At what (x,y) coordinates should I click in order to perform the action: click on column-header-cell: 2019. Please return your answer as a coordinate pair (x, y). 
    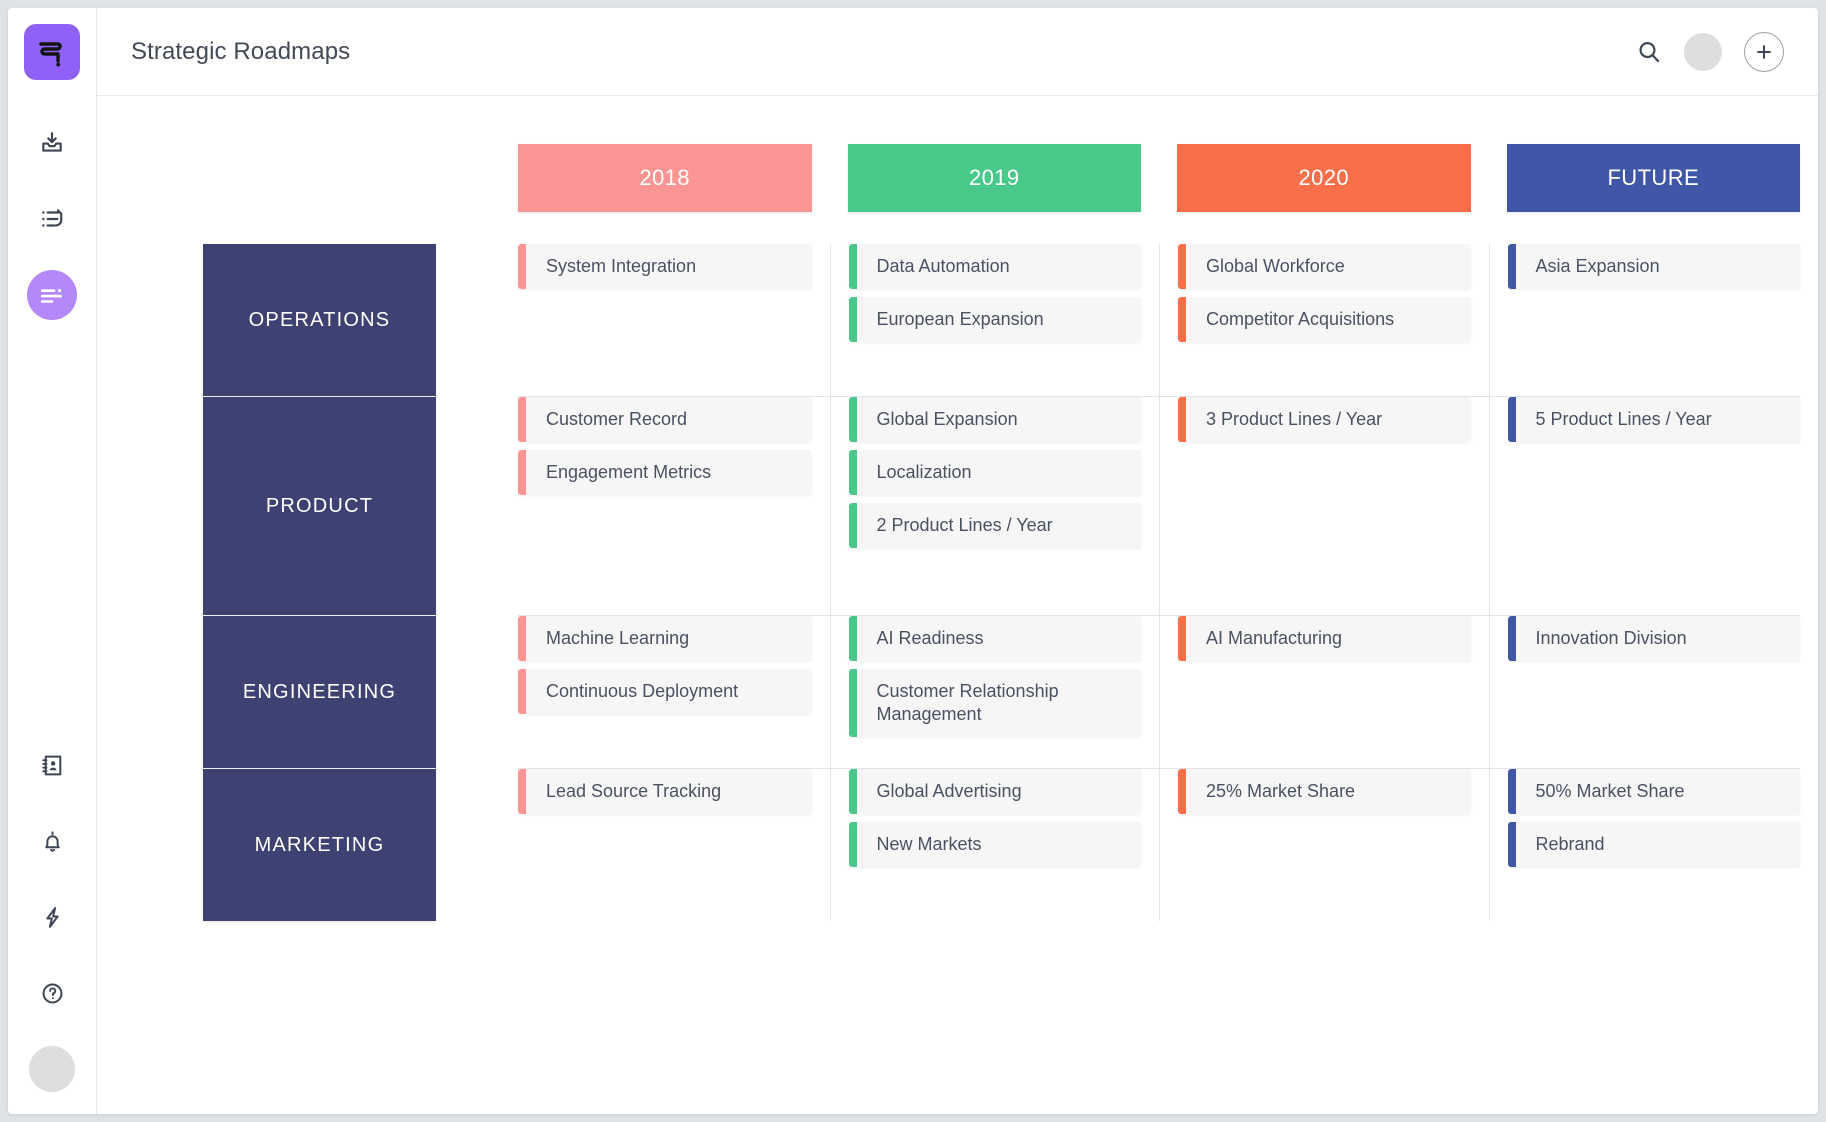
    Looking at the image, I should click on (995, 178).